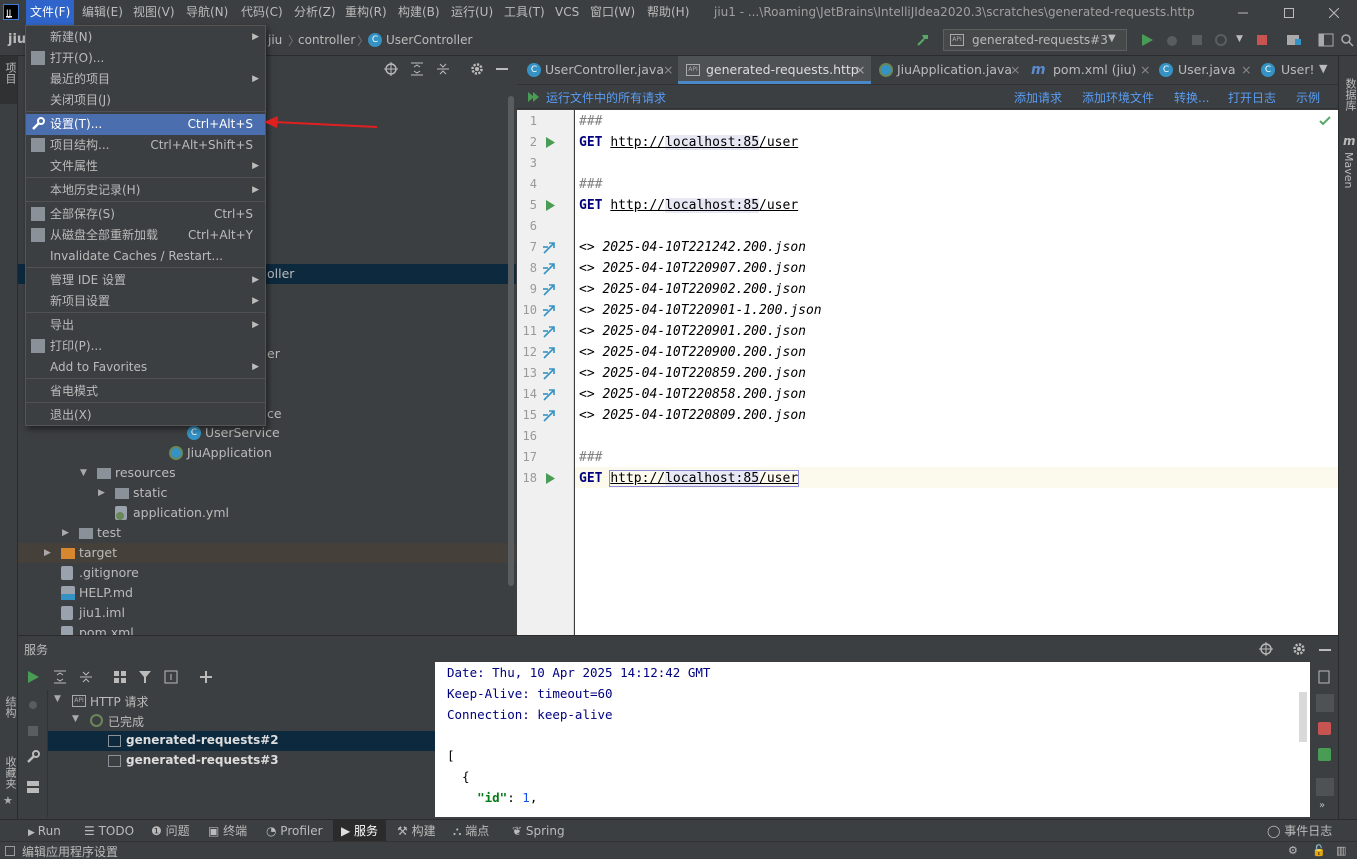 The width and height of the screenshot is (1357, 859). I want to click on menu-item: 省电模式, so click(145, 391).